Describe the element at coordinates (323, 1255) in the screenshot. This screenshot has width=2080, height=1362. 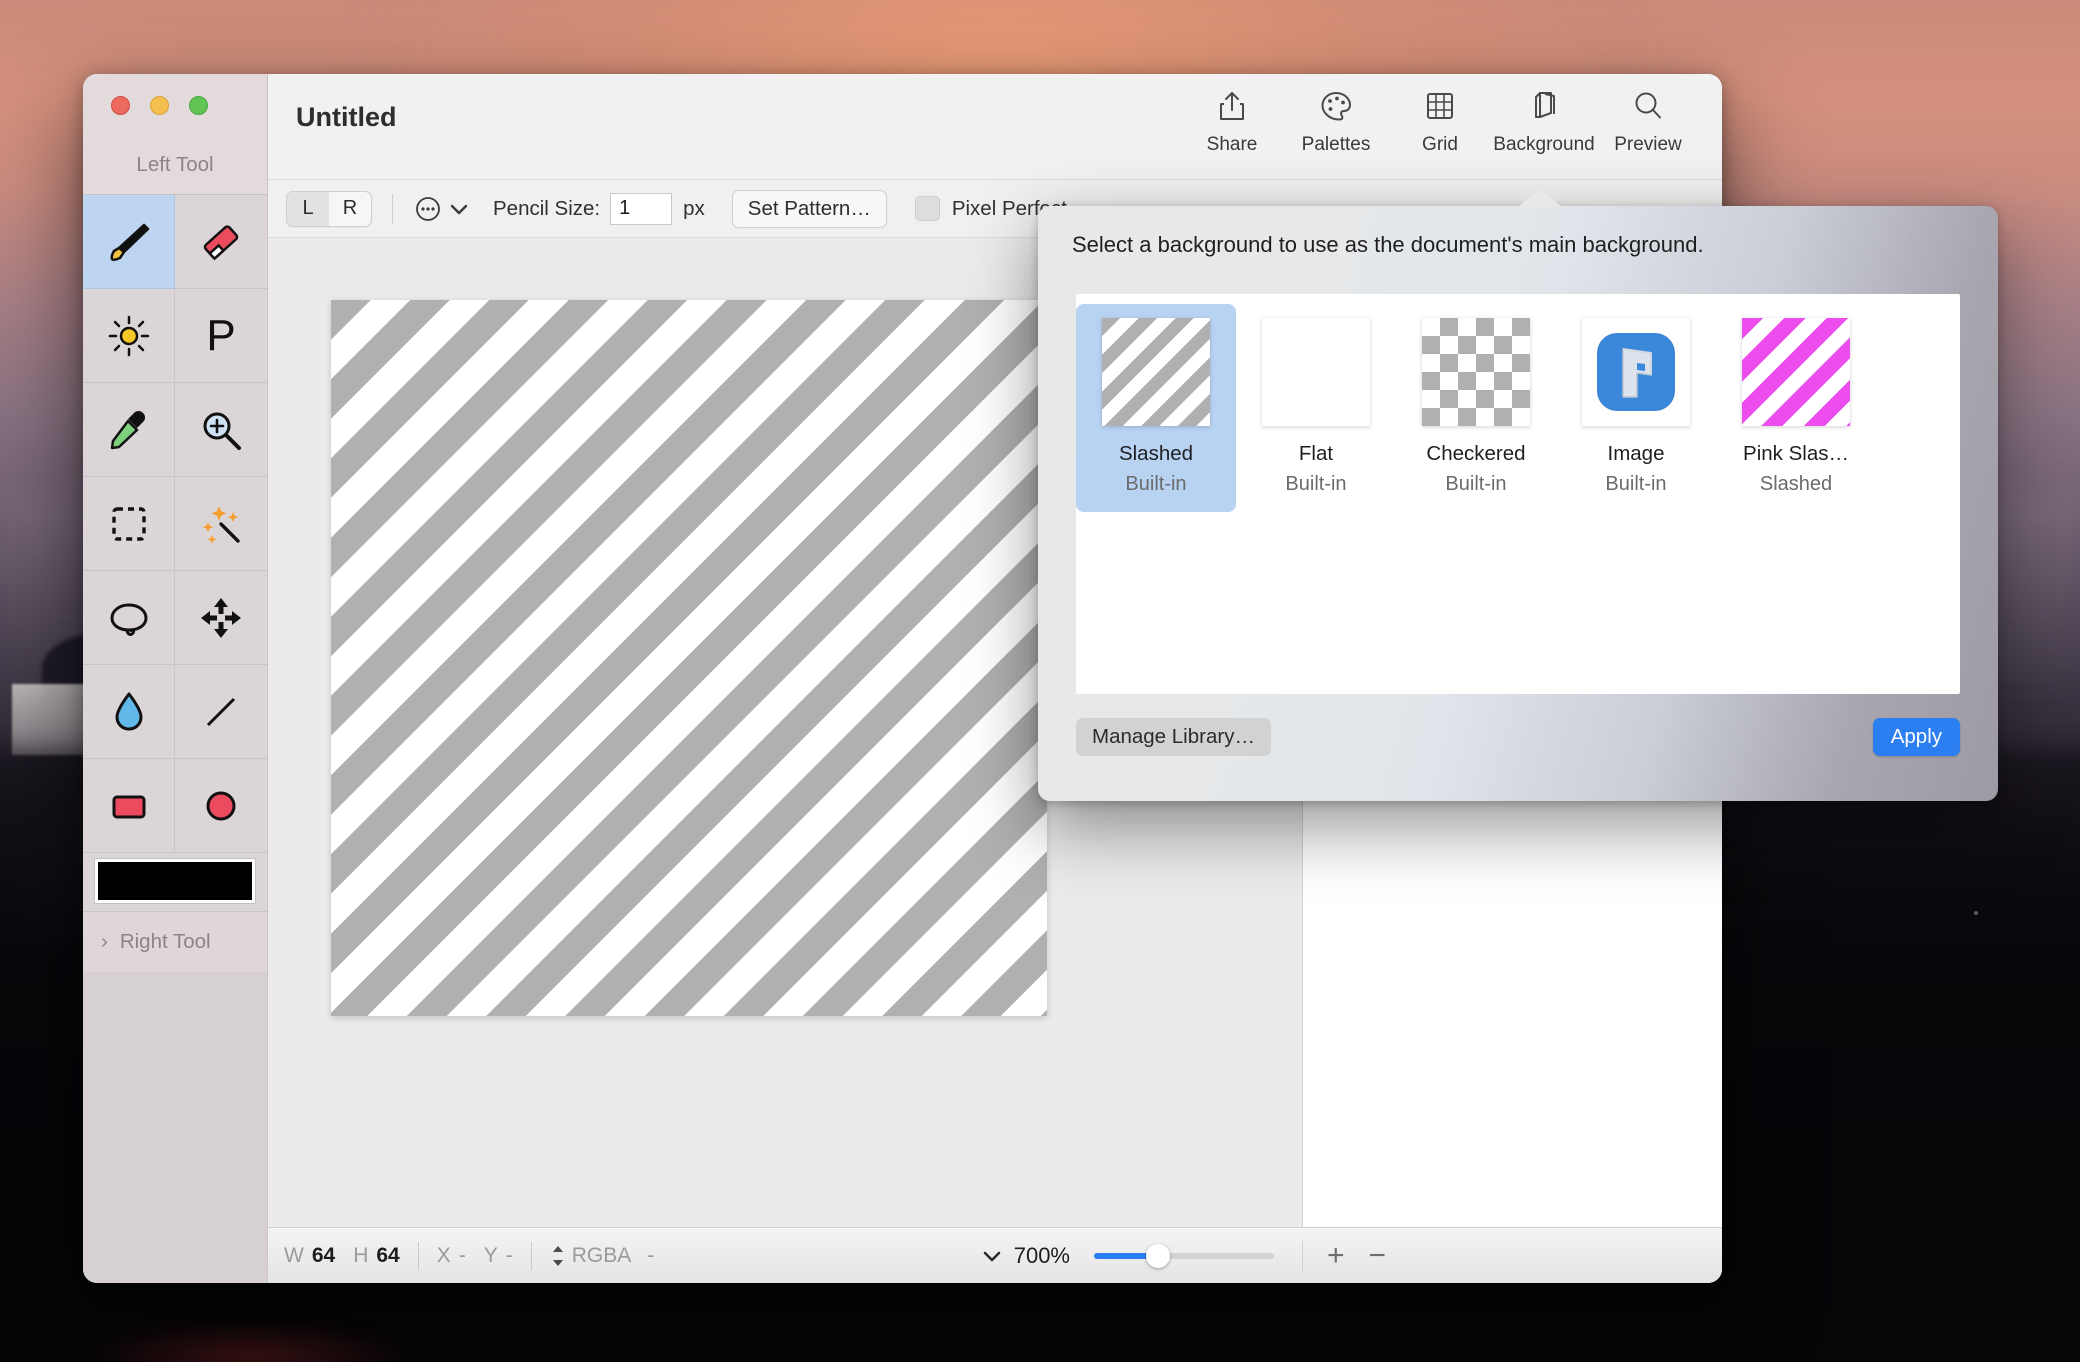
I see `width-value: 64` at that location.